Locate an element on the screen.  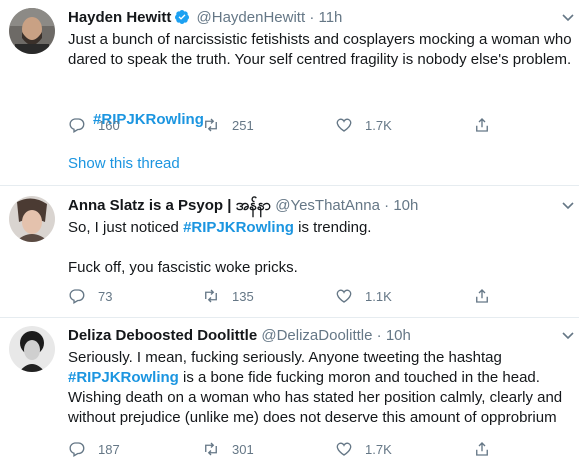
like-count: 1.1K is located at coordinates (378, 296).